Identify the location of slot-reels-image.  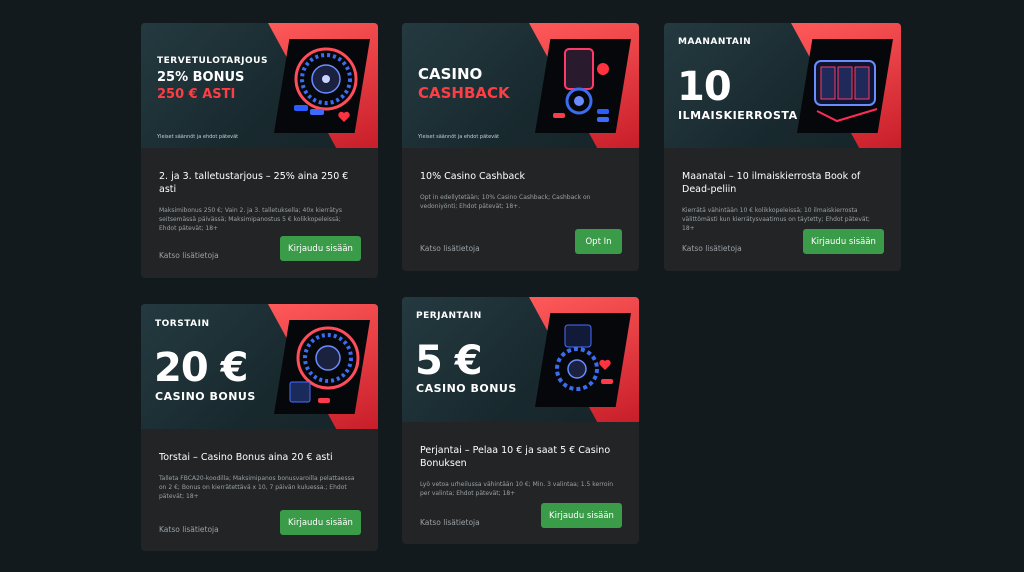
(845, 86).